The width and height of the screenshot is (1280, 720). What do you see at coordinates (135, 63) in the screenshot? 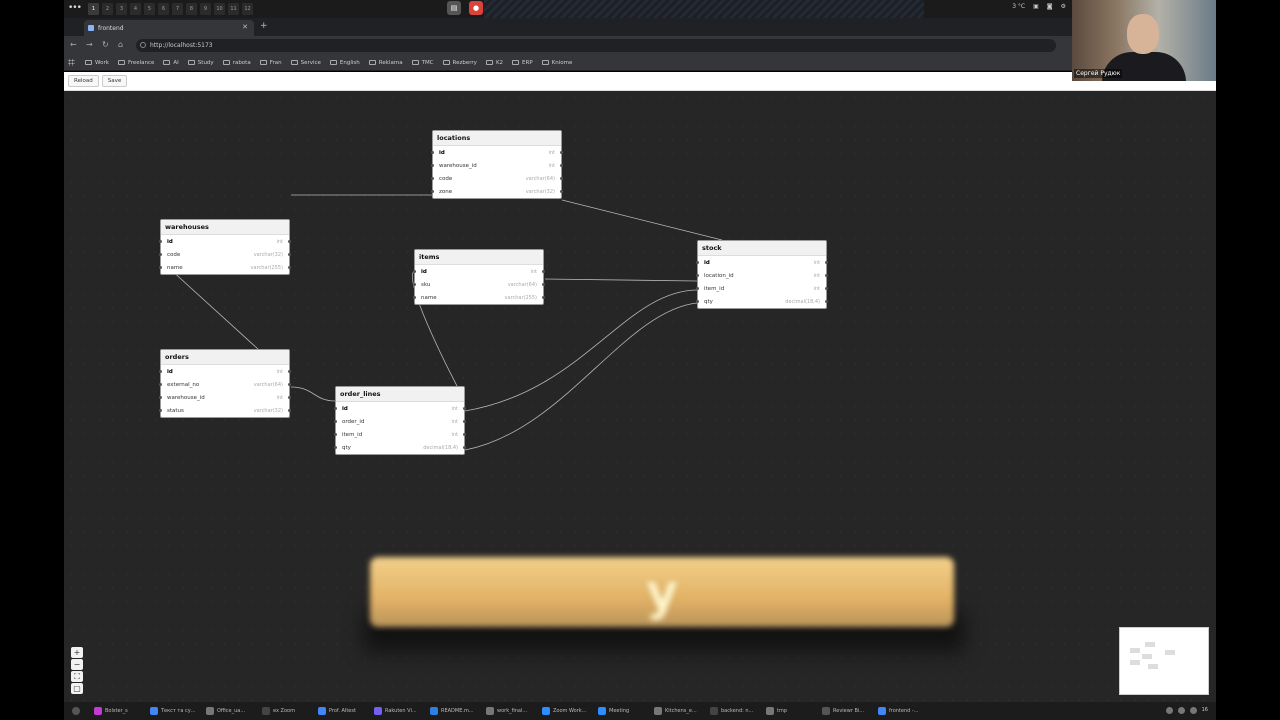
I see `bookmark-folder: Freelance` at bounding box center [135, 63].